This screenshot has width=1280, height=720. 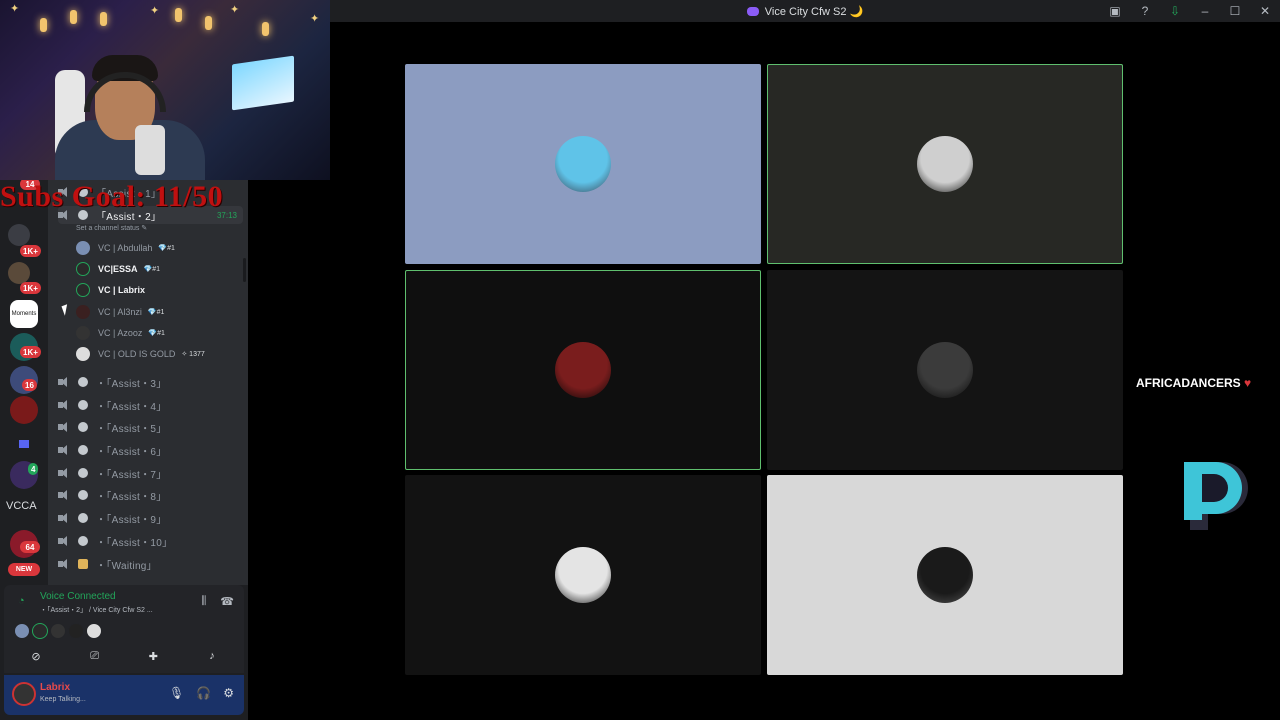 I want to click on close-button: ✕, so click(x=1265, y=11).